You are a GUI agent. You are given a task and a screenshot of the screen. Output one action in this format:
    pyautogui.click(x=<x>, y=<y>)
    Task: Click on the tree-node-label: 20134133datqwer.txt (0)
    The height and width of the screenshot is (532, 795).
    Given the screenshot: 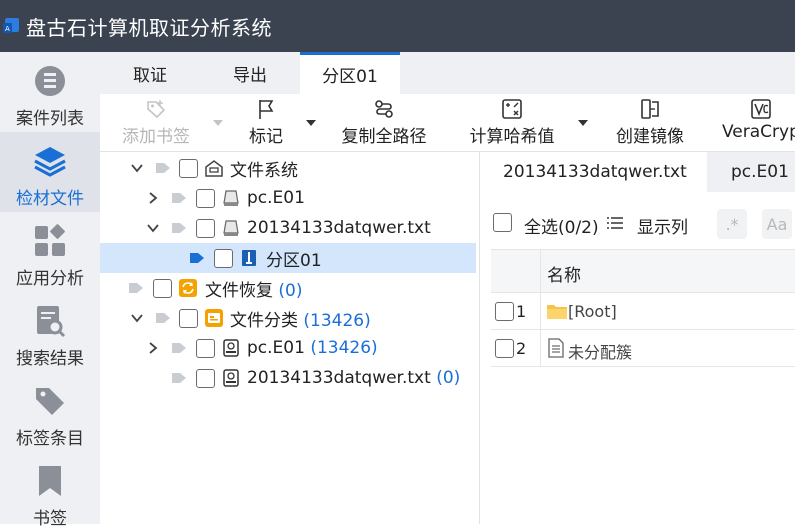 What is the action you would take?
    pyautogui.click(x=354, y=378)
    